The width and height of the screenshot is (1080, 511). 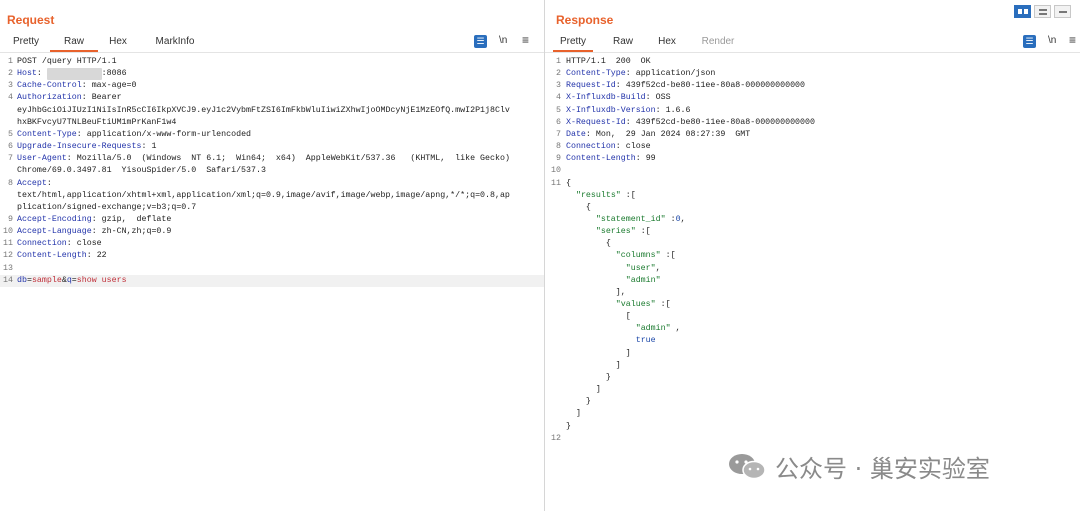 What do you see at coordinates (812, 305) in the screenshot?
I see `code-line: "values" :[` at bounding box center [812, 305].